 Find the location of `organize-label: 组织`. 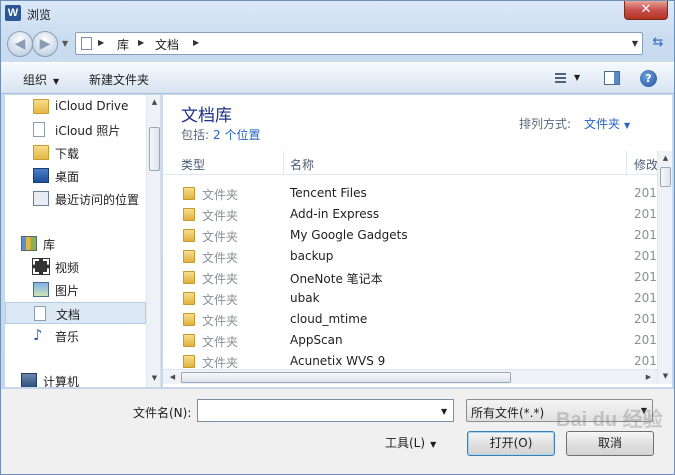

organize-label: 组织 is located at coordinates (35, 80).